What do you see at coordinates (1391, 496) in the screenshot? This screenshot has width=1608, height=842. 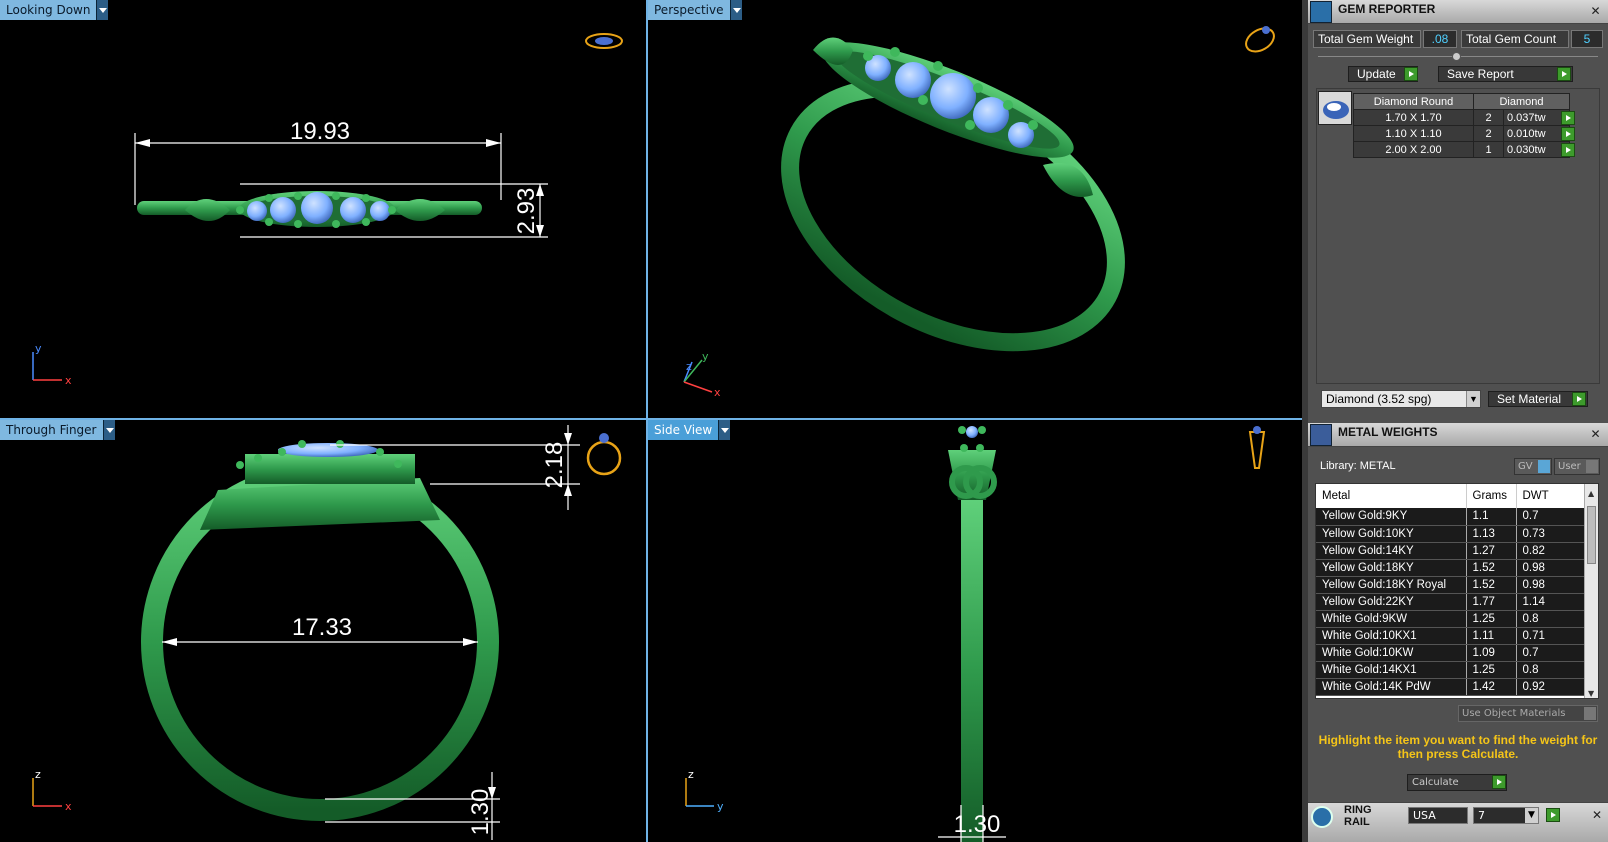 I see `metal-column-header: Metal` at bounding box center [1391, 496].